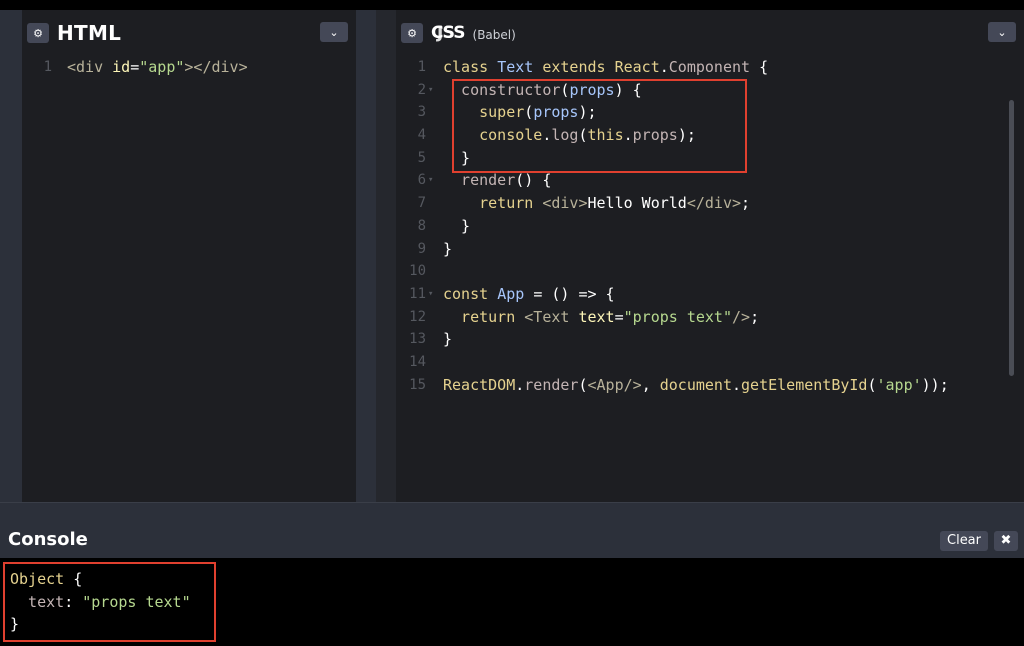  What do you see at coordinates (512, 602) in the screenshot?
I see `console-output: Object { text: "props text"}` at bounding box center [512, 602].